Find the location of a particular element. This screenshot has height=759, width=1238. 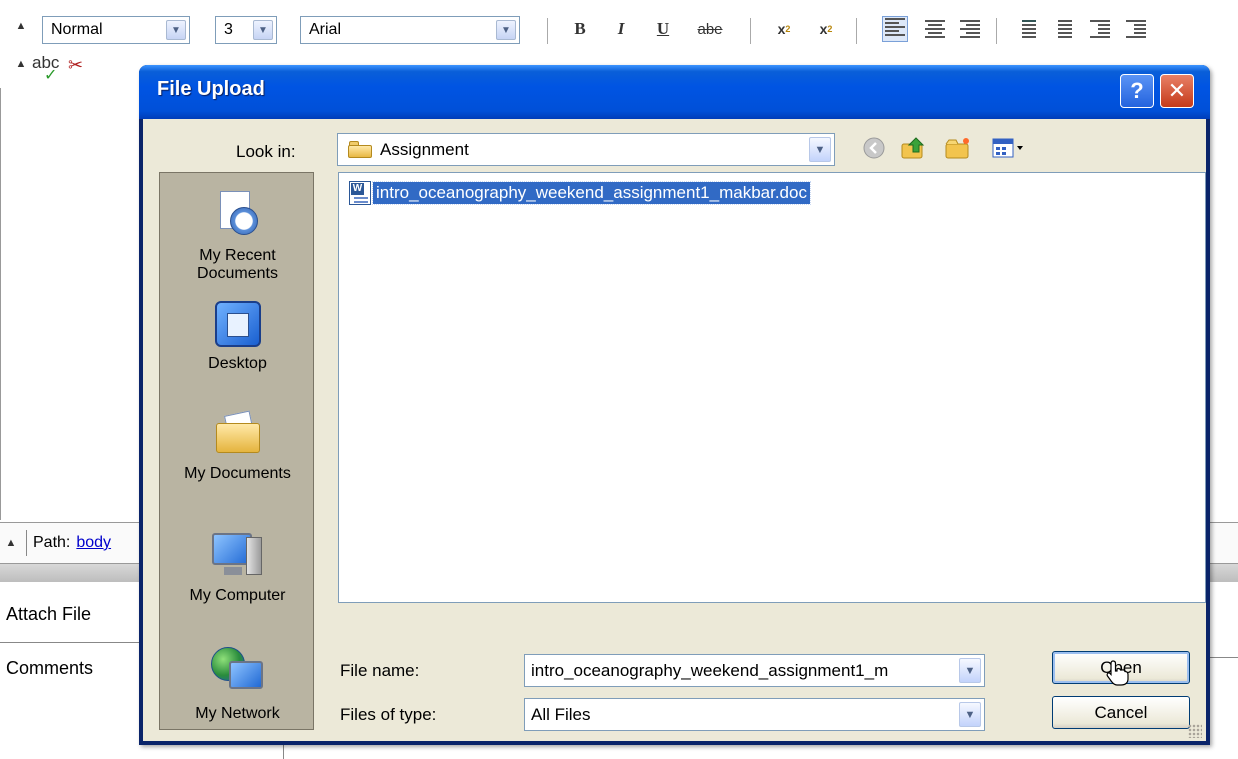

file-name-value: intro_oceanography_weekend_assignment1_m is located at coordinates (710, 670).